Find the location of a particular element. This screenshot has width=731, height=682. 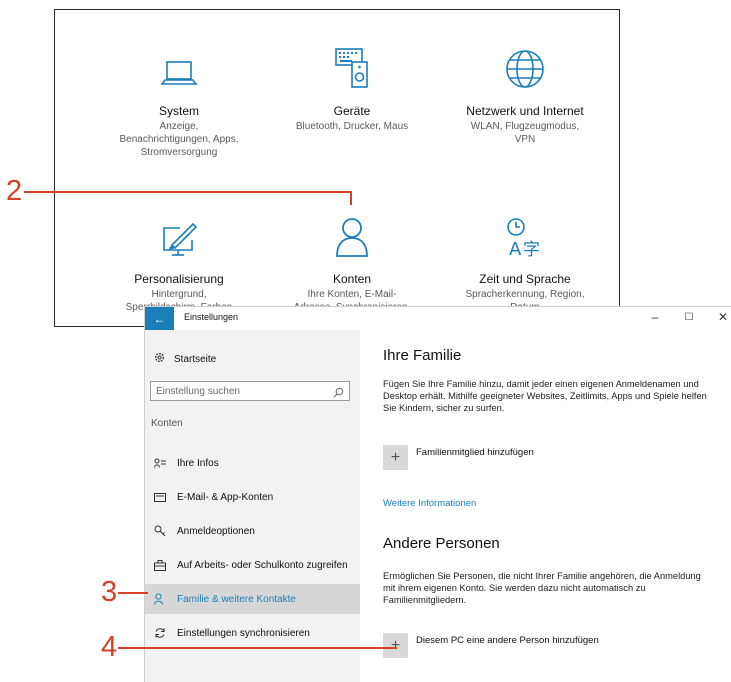

more-info-link: Weitere Informationen is located at coordinates (429, 503).